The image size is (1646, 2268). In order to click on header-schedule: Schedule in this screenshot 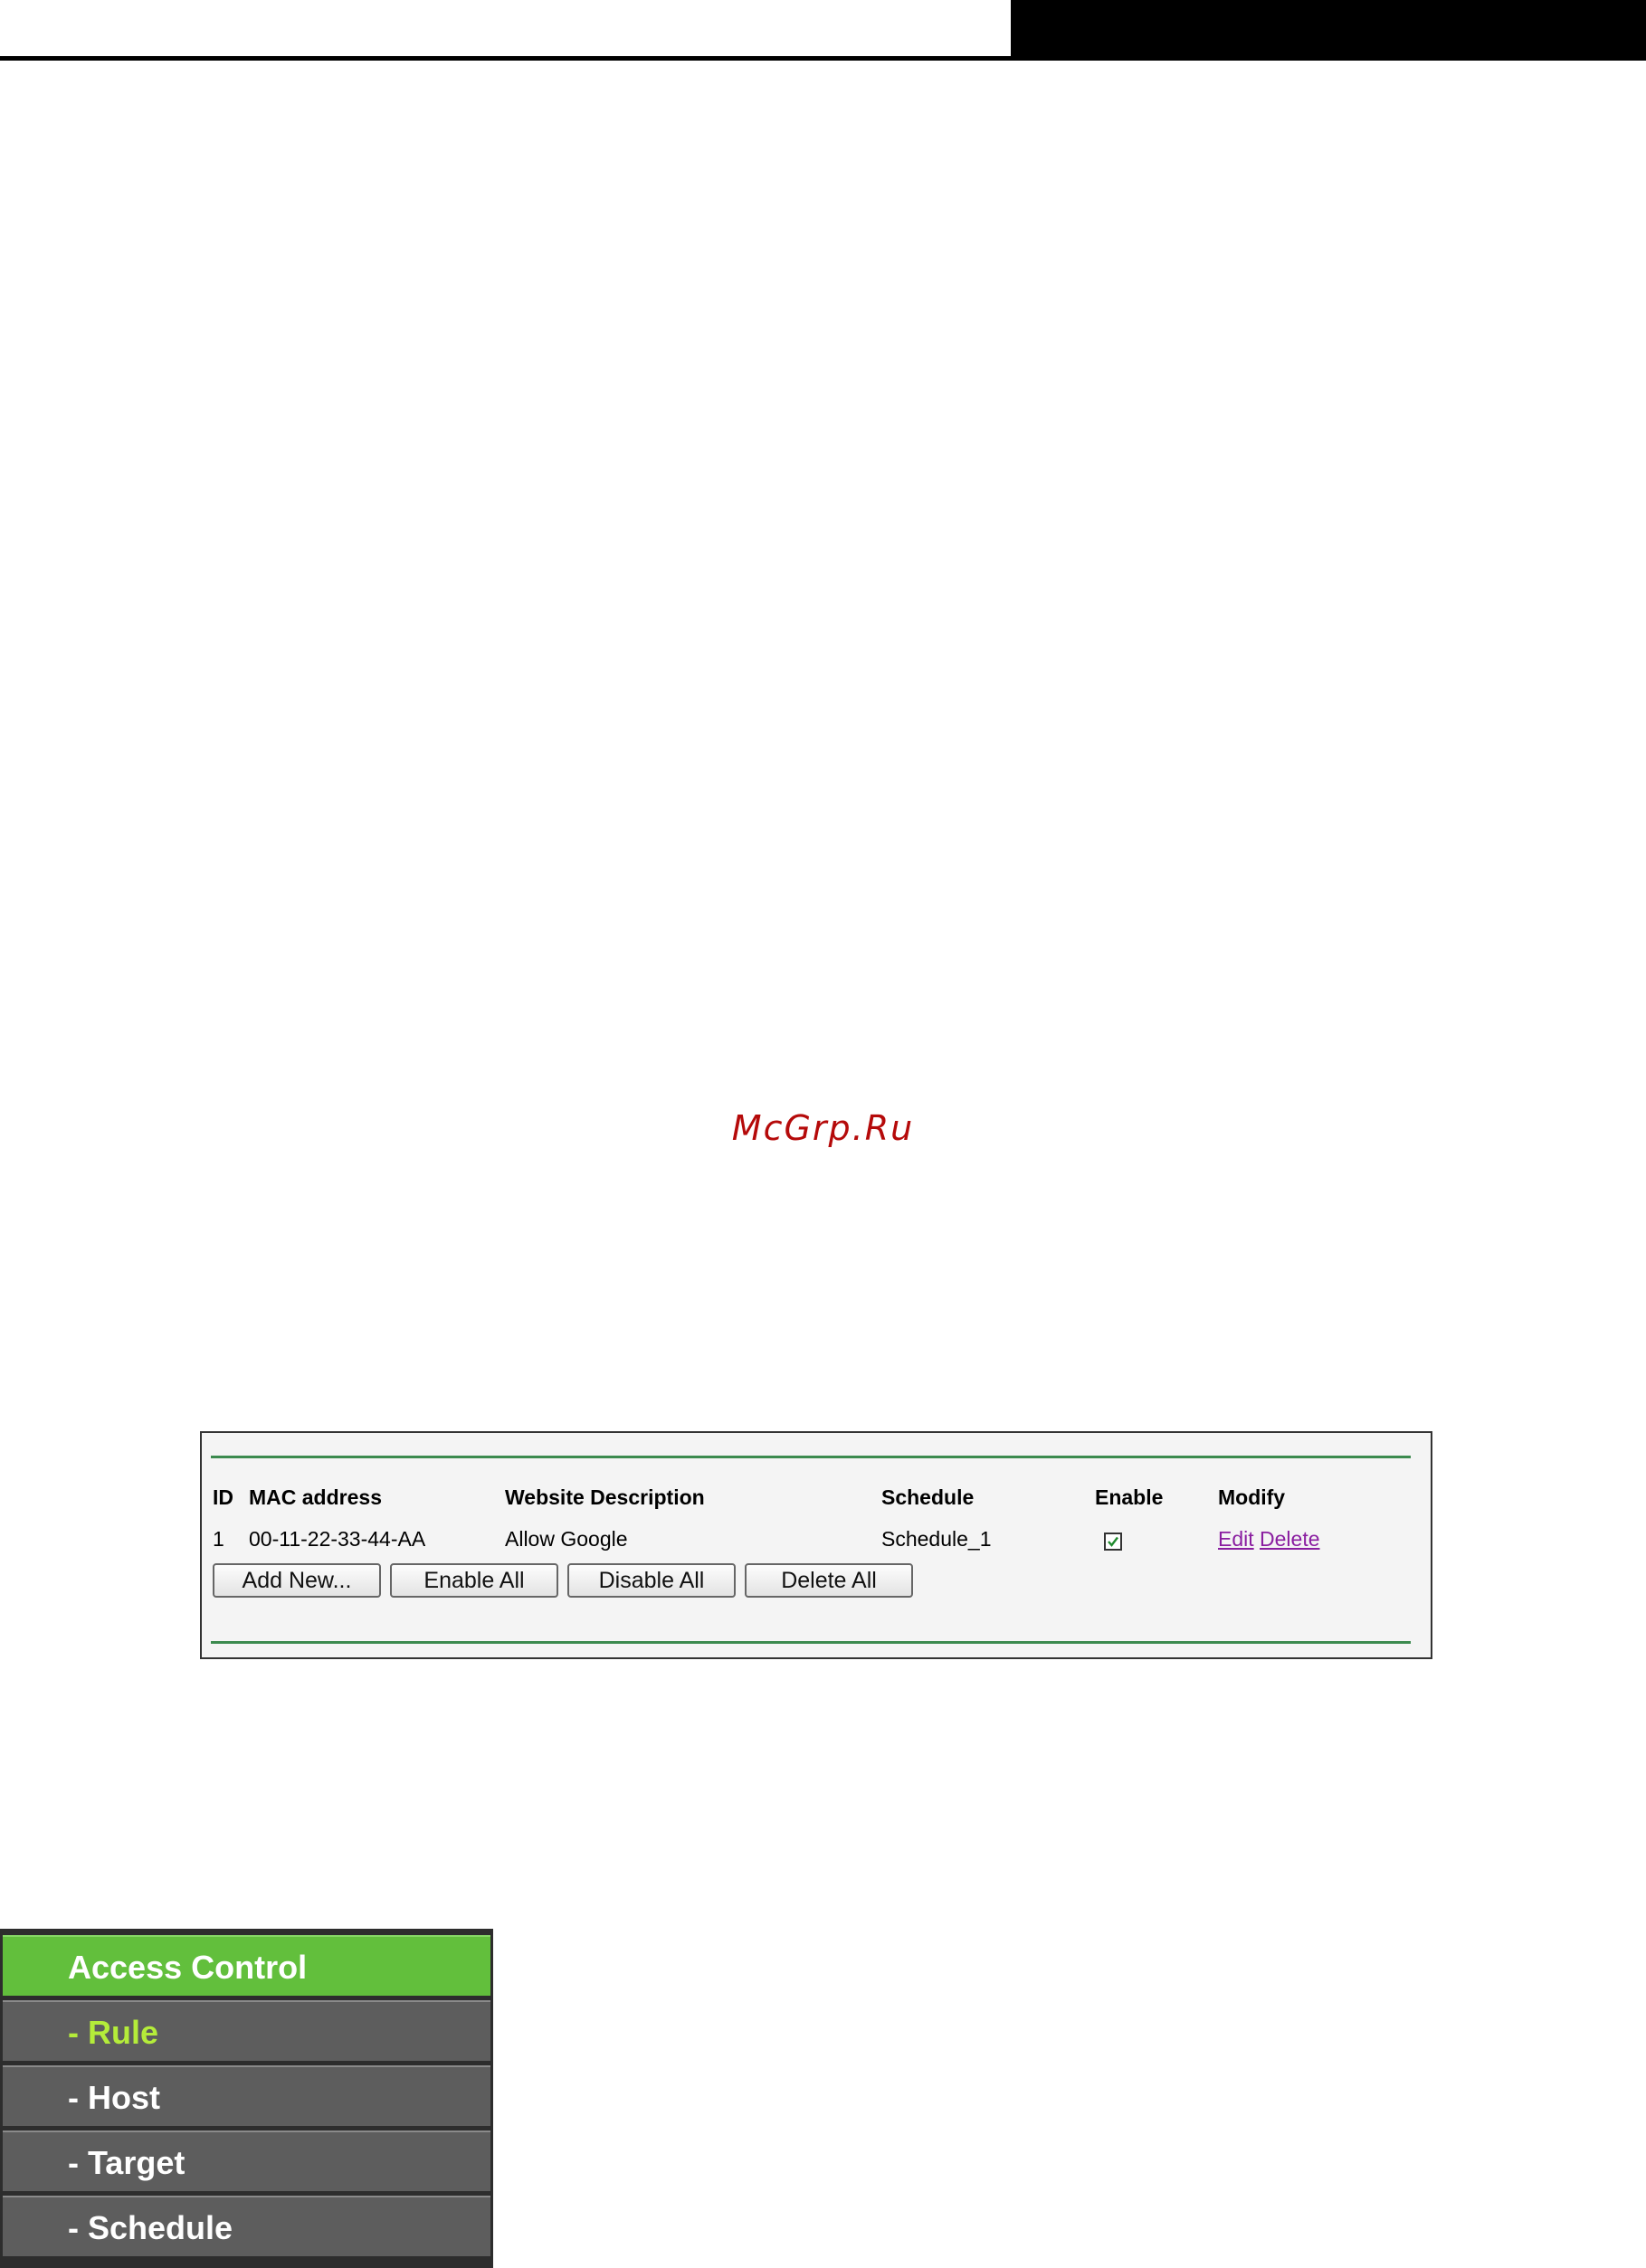, I will do `click(928, 1497)`.